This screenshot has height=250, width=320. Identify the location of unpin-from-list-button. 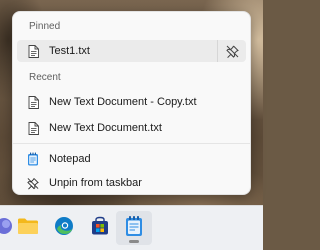
(231, 51).